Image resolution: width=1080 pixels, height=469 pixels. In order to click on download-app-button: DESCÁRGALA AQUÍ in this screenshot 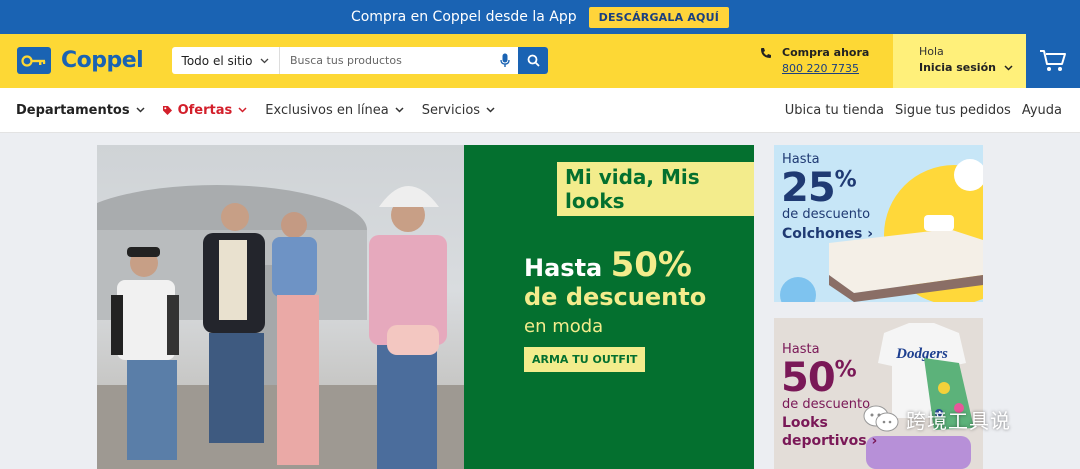, I will do `click(659, 17)`.